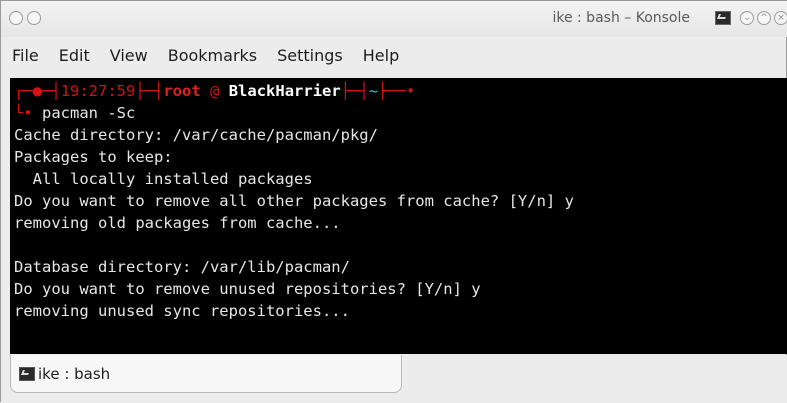 This screenshot has width=787, height=403. What do you see at coordinates (212, 55) in the screenshot?
I see `menu-bookmarks: Bookmarks` at bounding box center [212, 55].